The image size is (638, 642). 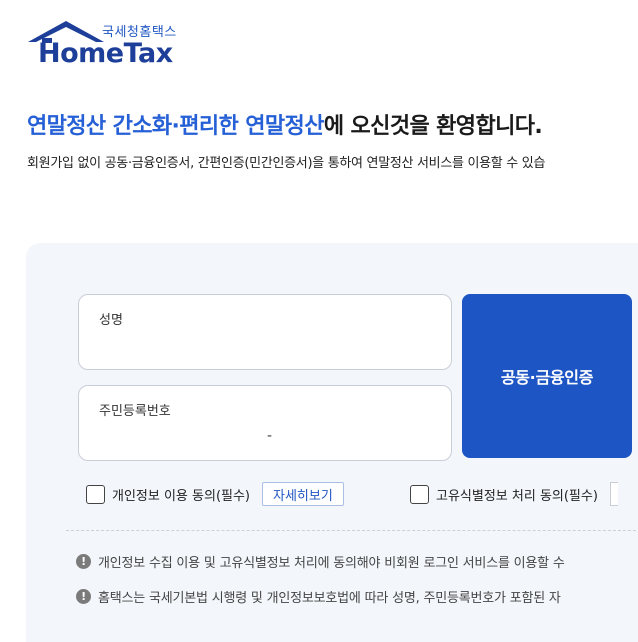 I want to click on unique-id-agreement-checkbox, so click(x=419, y=494).